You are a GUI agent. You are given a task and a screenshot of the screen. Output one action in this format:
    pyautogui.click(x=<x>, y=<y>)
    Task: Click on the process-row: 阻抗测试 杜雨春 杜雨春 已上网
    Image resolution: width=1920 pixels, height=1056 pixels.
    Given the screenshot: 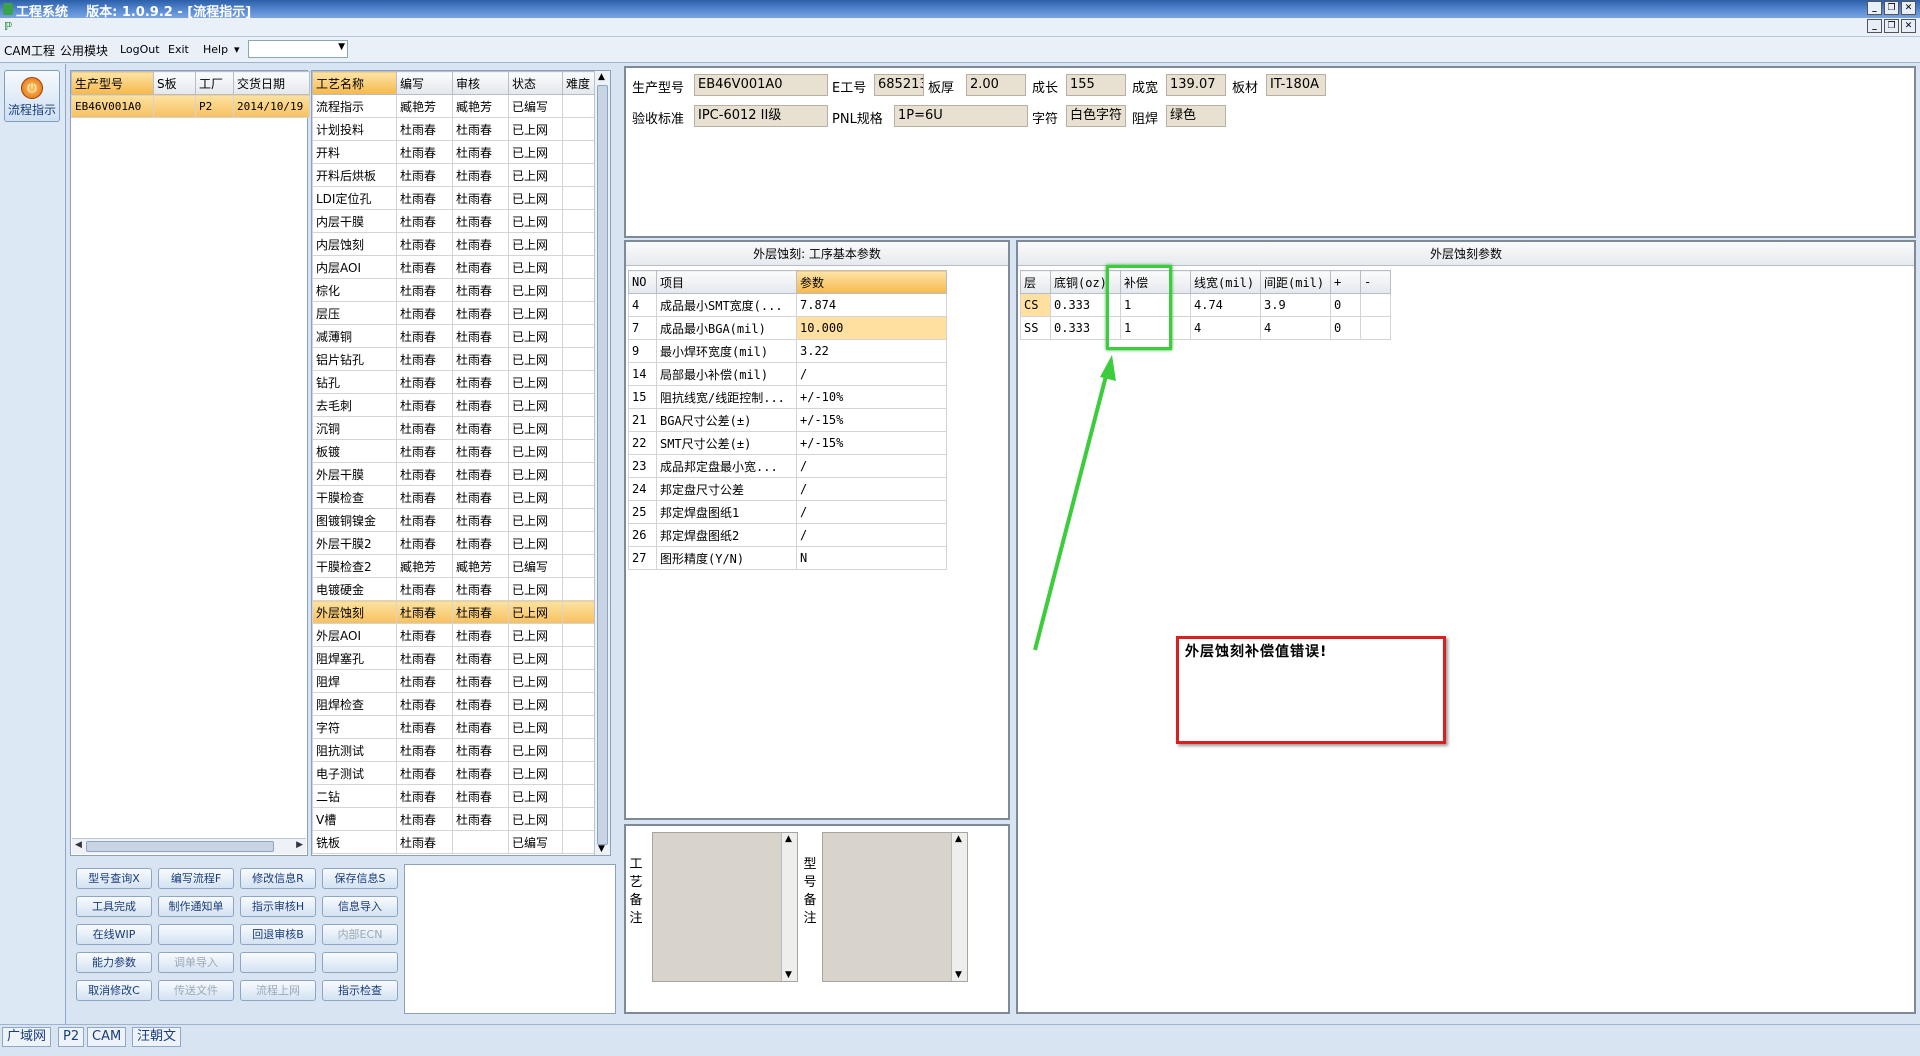 What is the action you would take?
    pyautogui.click(x=454, y=750)
    